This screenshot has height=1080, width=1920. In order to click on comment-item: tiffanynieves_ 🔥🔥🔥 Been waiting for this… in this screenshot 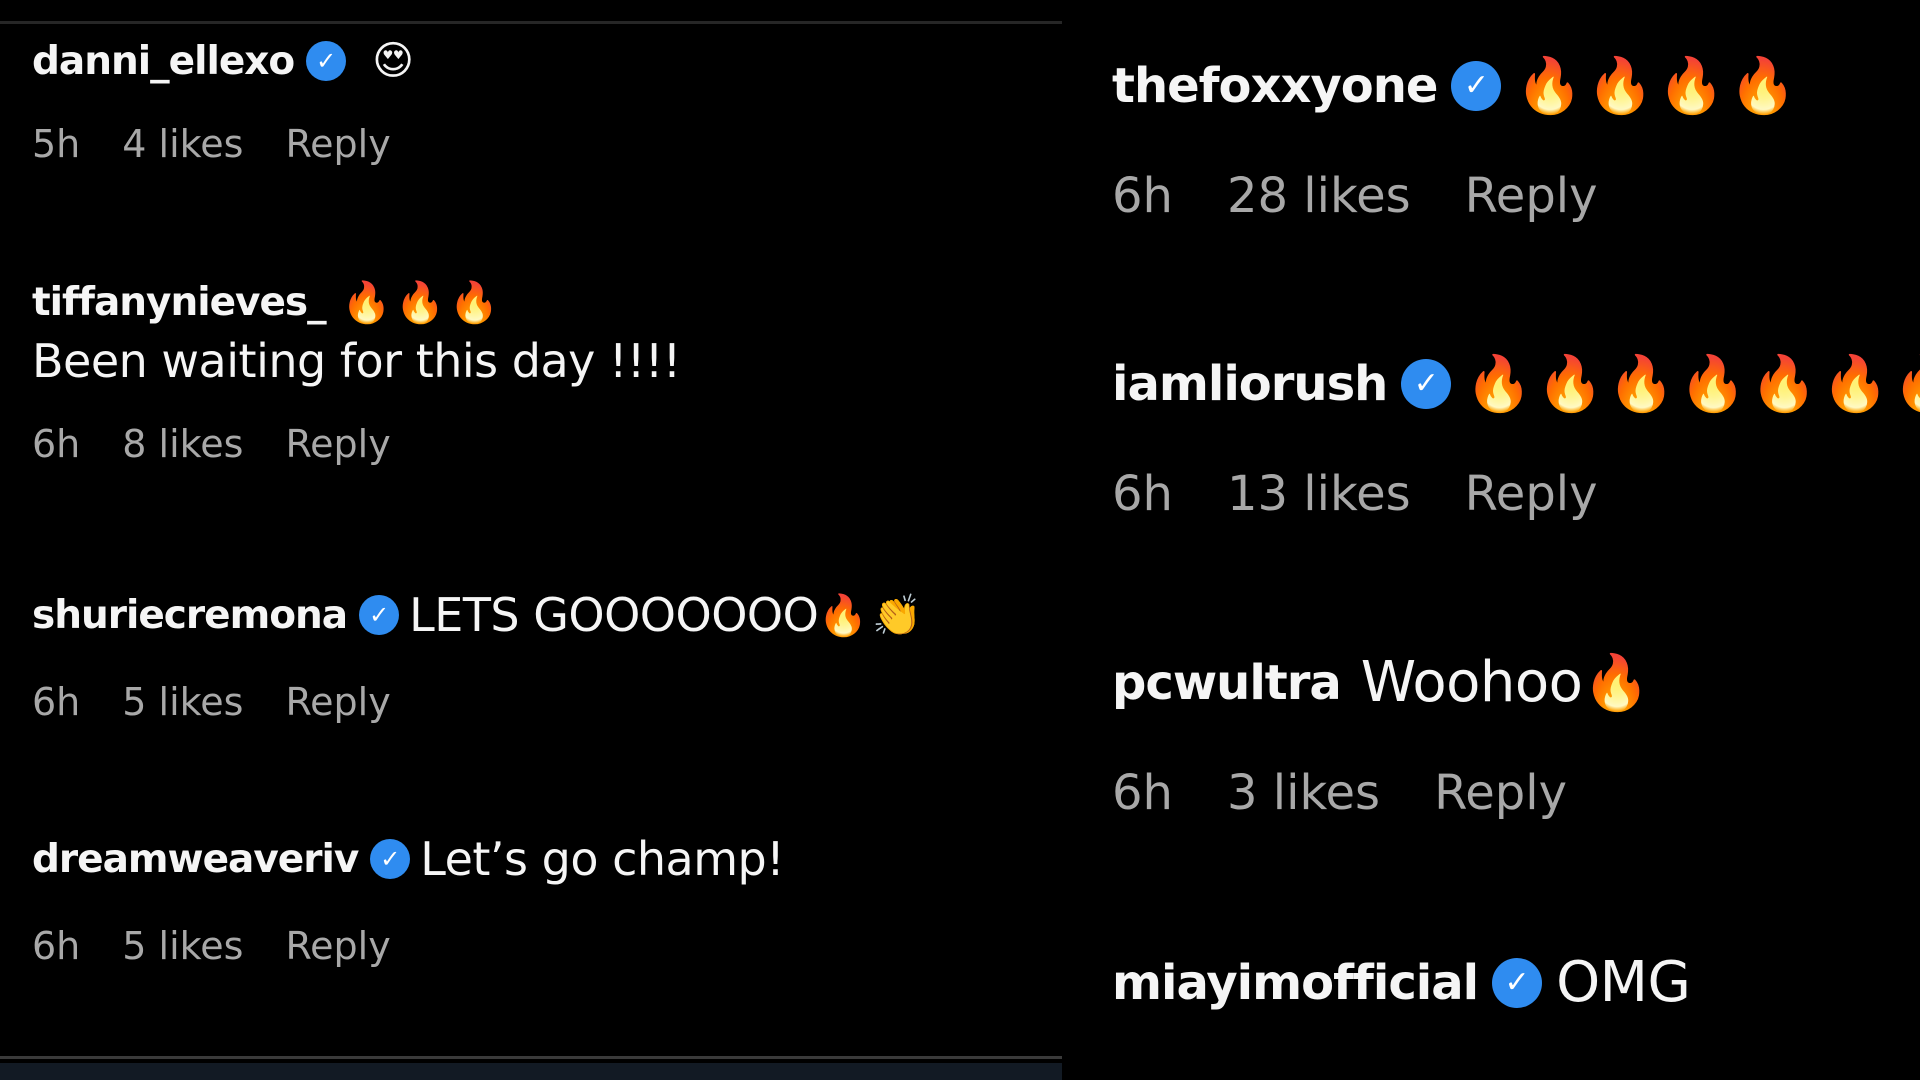, I will do `click(542, 372)`.